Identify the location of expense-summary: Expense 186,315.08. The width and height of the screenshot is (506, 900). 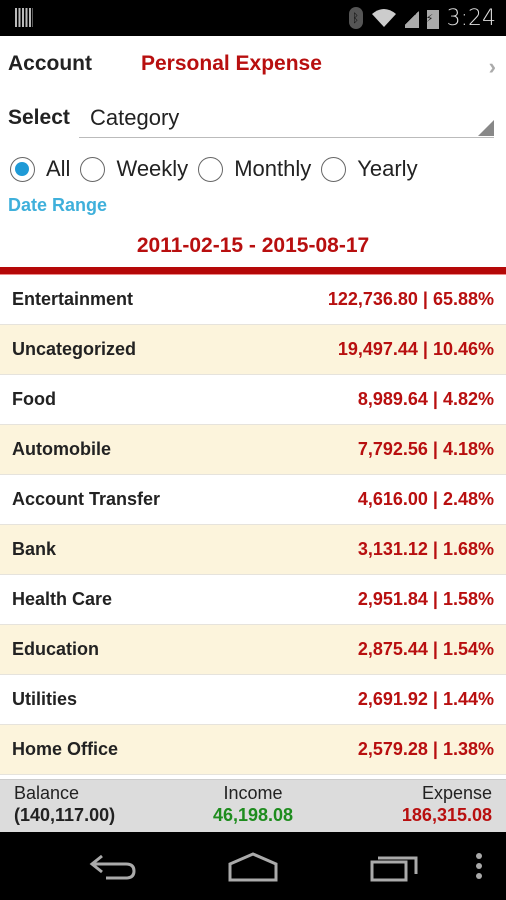
(447, 804).